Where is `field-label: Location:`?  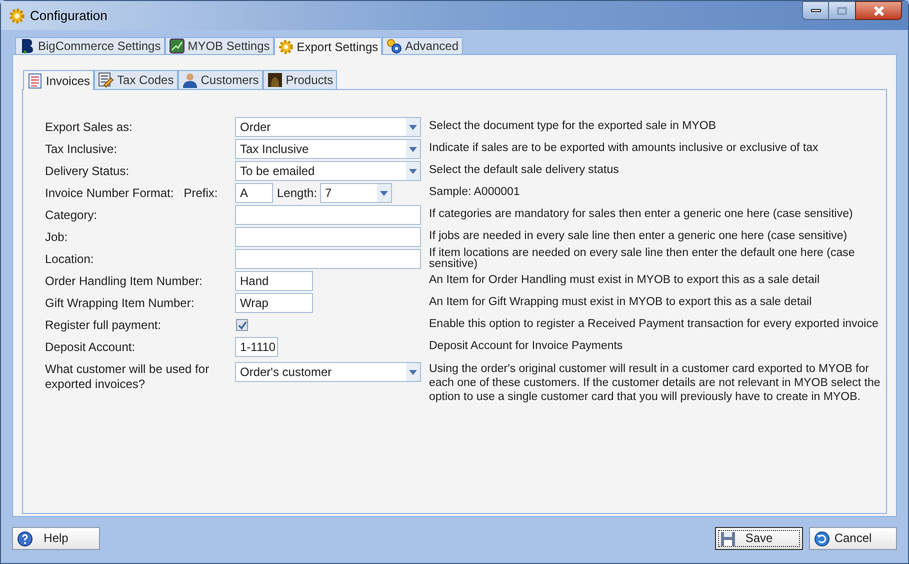
field-label: Location: is located at coordinates (69, 259).